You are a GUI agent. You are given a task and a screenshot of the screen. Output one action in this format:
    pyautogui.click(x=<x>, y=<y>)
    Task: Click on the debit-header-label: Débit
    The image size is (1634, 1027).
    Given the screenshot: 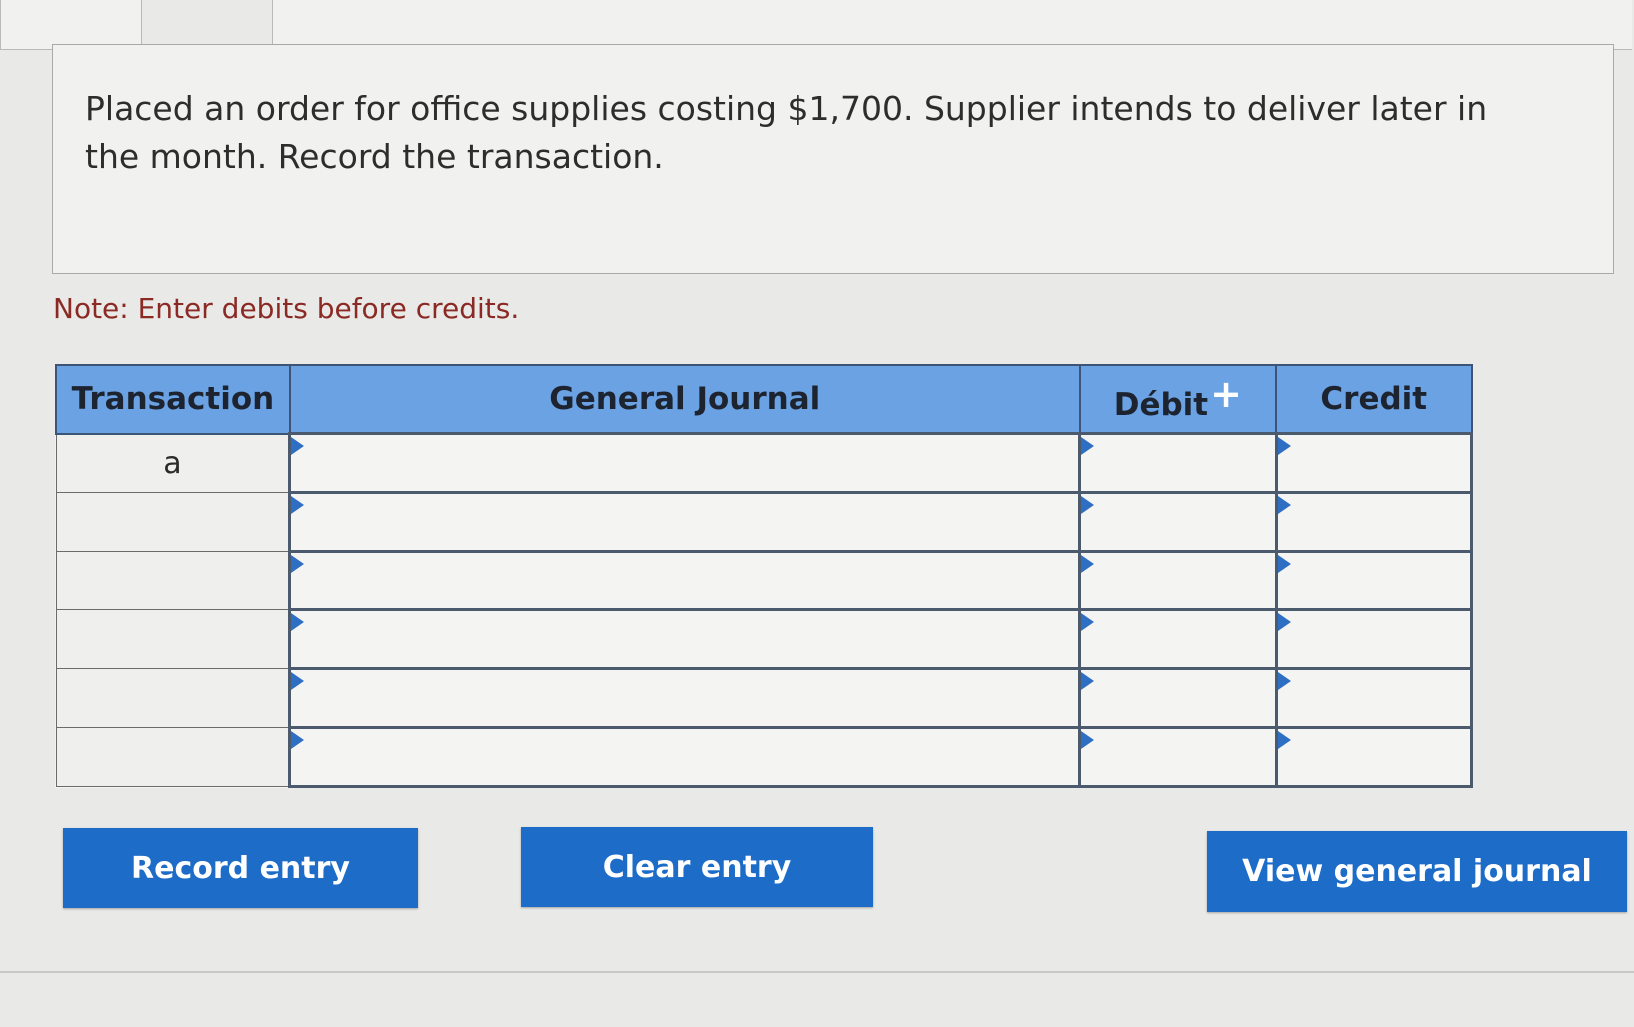 What is the action you would take?
    pyautogui.click(x=1161, y=405)
    